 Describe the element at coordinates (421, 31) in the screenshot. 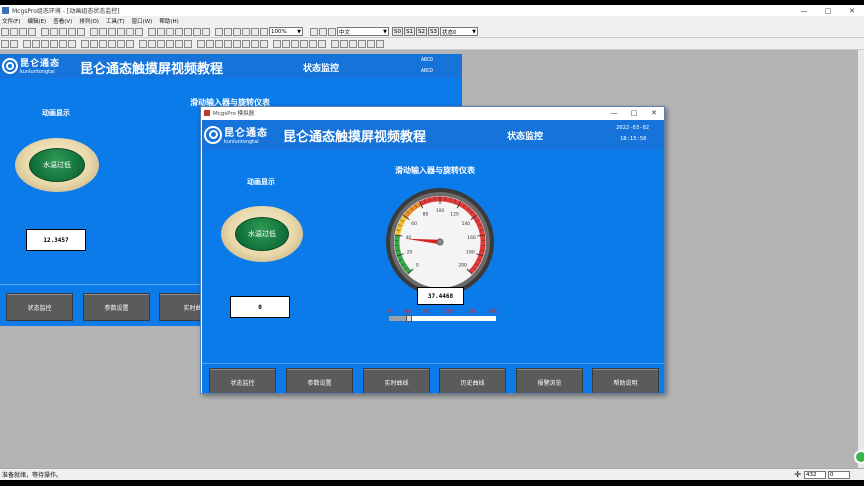

I see `state-button-s2: S2` at that location.